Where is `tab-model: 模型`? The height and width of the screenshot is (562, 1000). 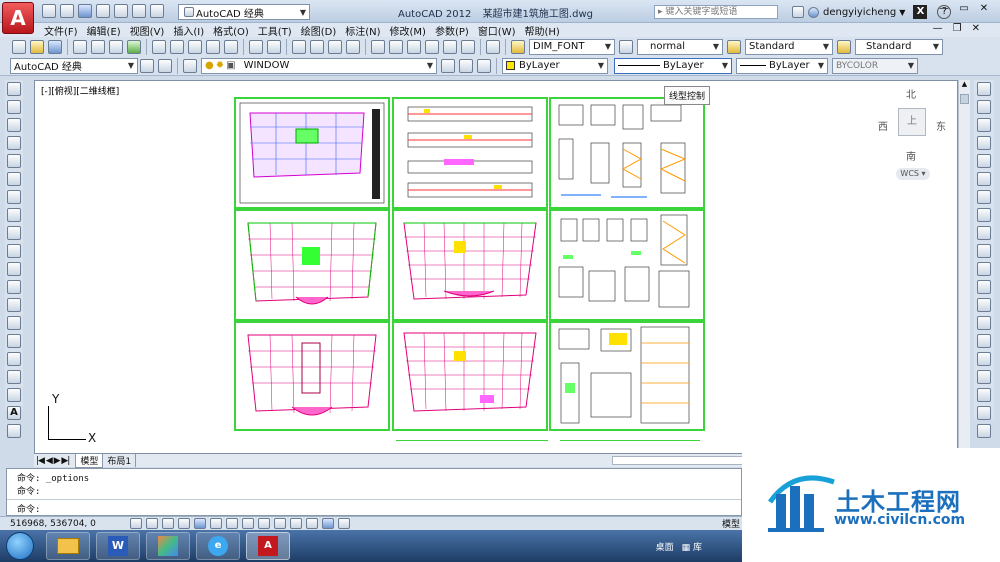 tab-model: 模型 is located at coordinates (89, 460).